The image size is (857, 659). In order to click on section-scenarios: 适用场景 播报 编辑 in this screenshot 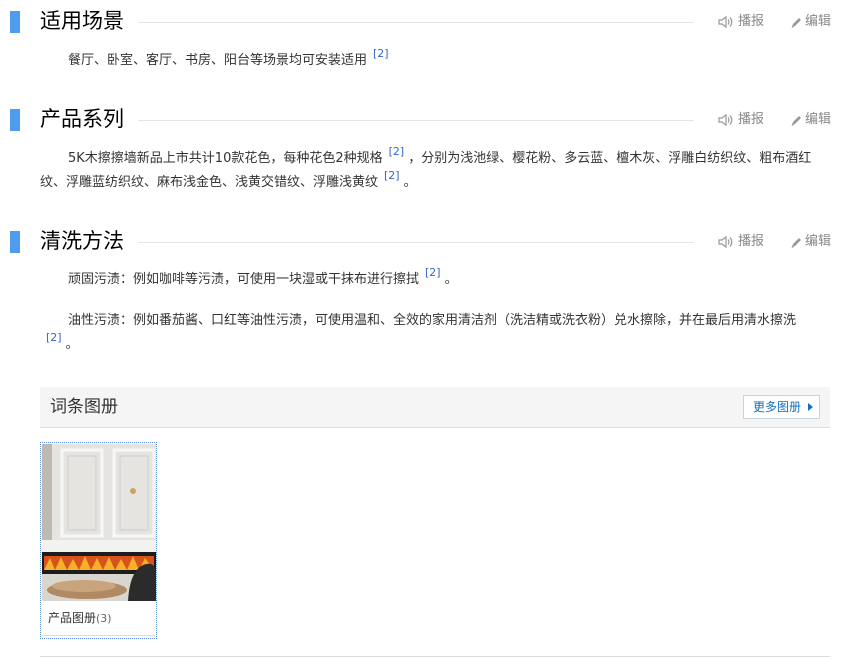, I will do `click(428, 22)`.